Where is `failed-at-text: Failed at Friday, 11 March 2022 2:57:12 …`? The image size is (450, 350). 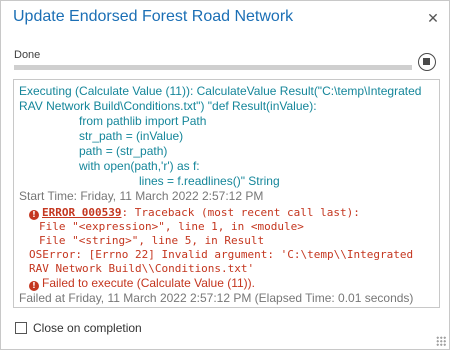
failed-at-text: Failed at Friday, 11 March 2022 2:57:12 … is located at coordinates (216, 298).